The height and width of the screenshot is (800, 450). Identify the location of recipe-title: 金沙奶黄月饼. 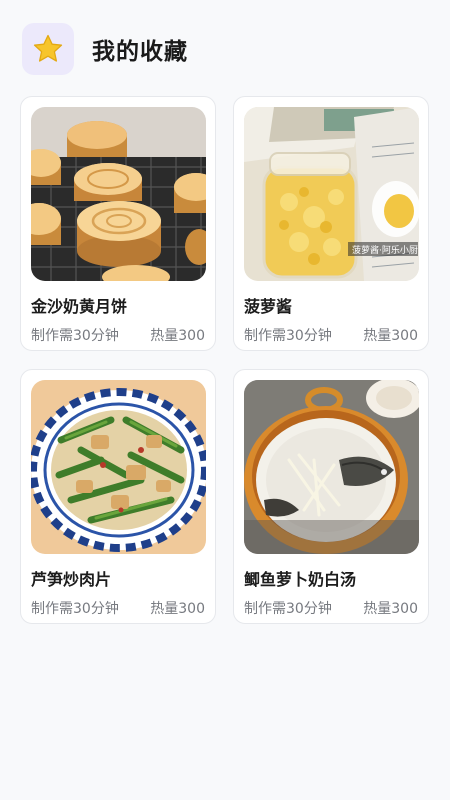
(79, 306).